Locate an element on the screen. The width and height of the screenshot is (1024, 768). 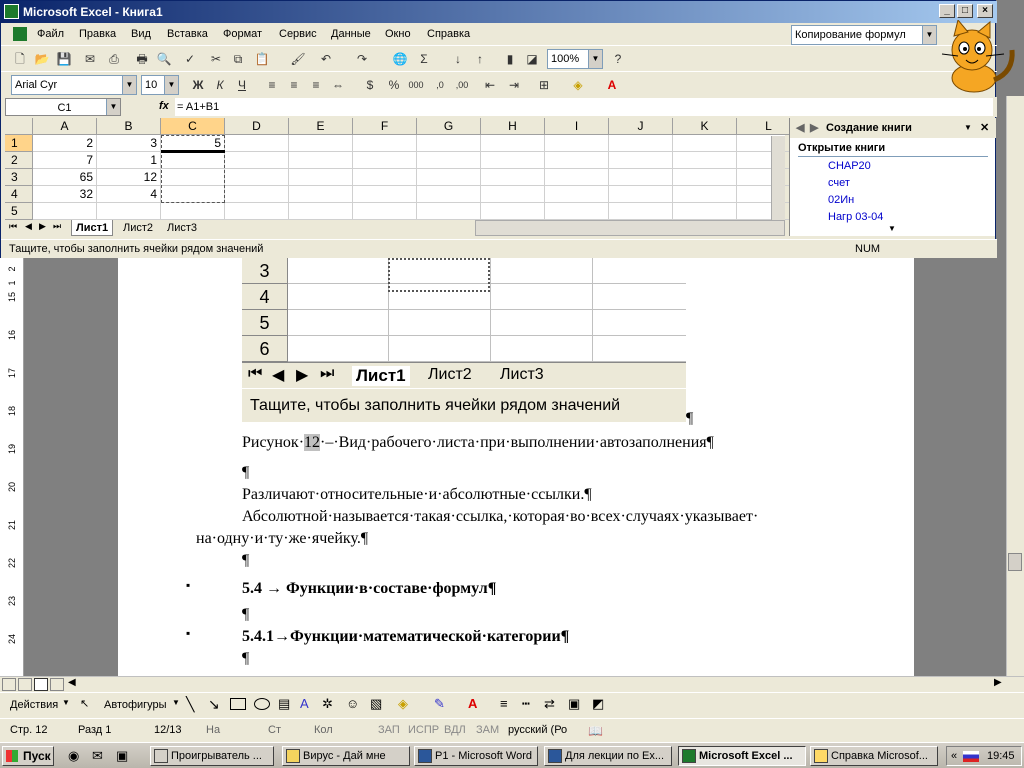
column-header-f: F is located at coordinates (385, 126).